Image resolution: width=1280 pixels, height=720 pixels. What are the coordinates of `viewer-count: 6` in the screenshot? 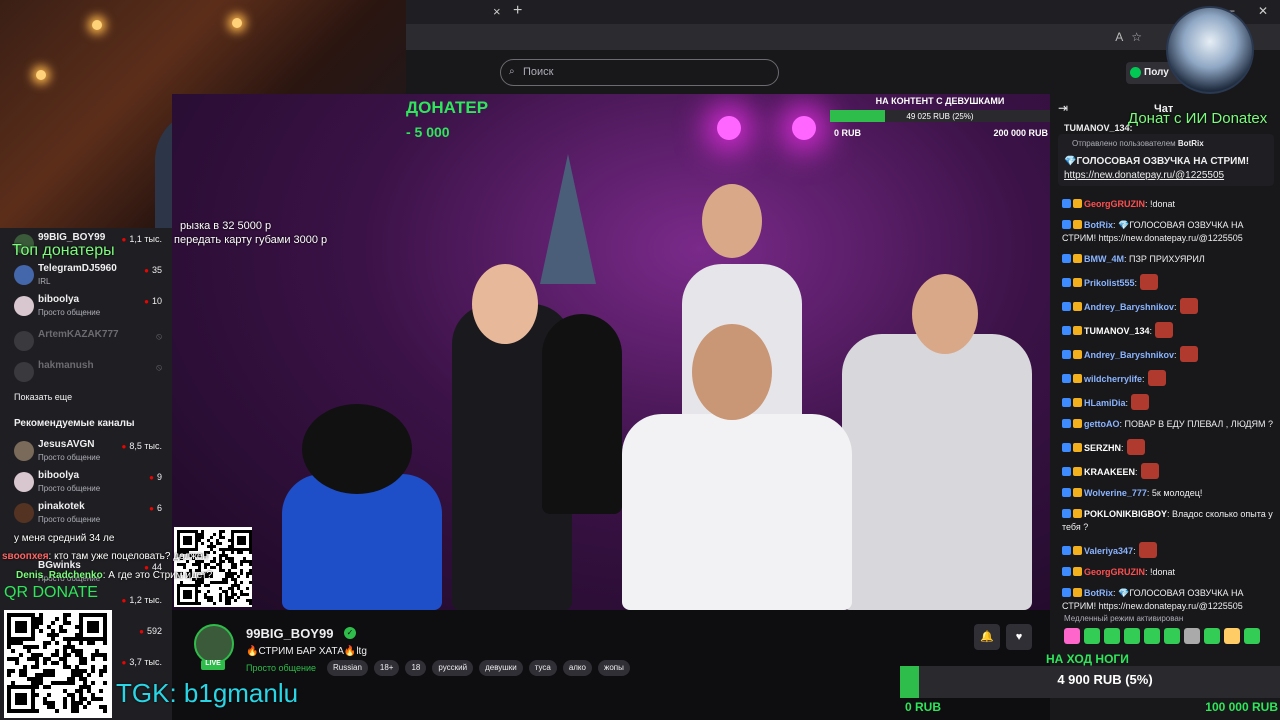 It's located at (155, 508).